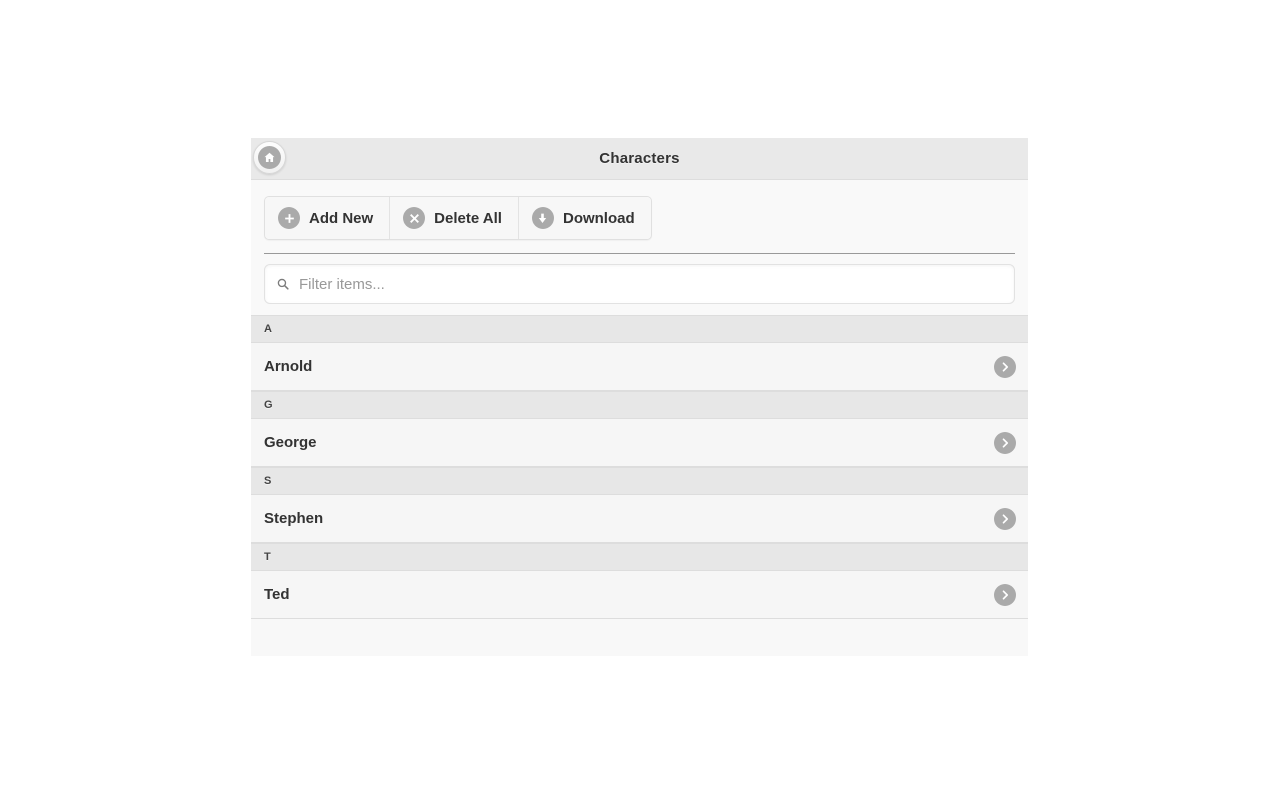 This screenshot has height=800, width=1280. What do you see at coordinates (341, 218) in the screenshot?
I see `add-new-label: Add New` at bounding box center [341, 218].